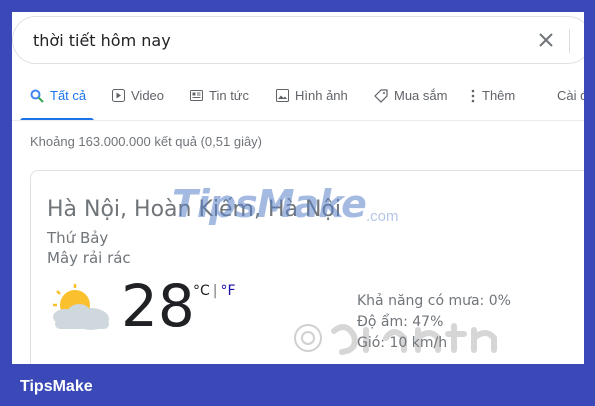 Image resolution: width=595 pixels, height=406 pixels. What do you see at coordinates (473, 95) in the screenshot?
I see `more-vert-icon` at bounding box center [473, 95].